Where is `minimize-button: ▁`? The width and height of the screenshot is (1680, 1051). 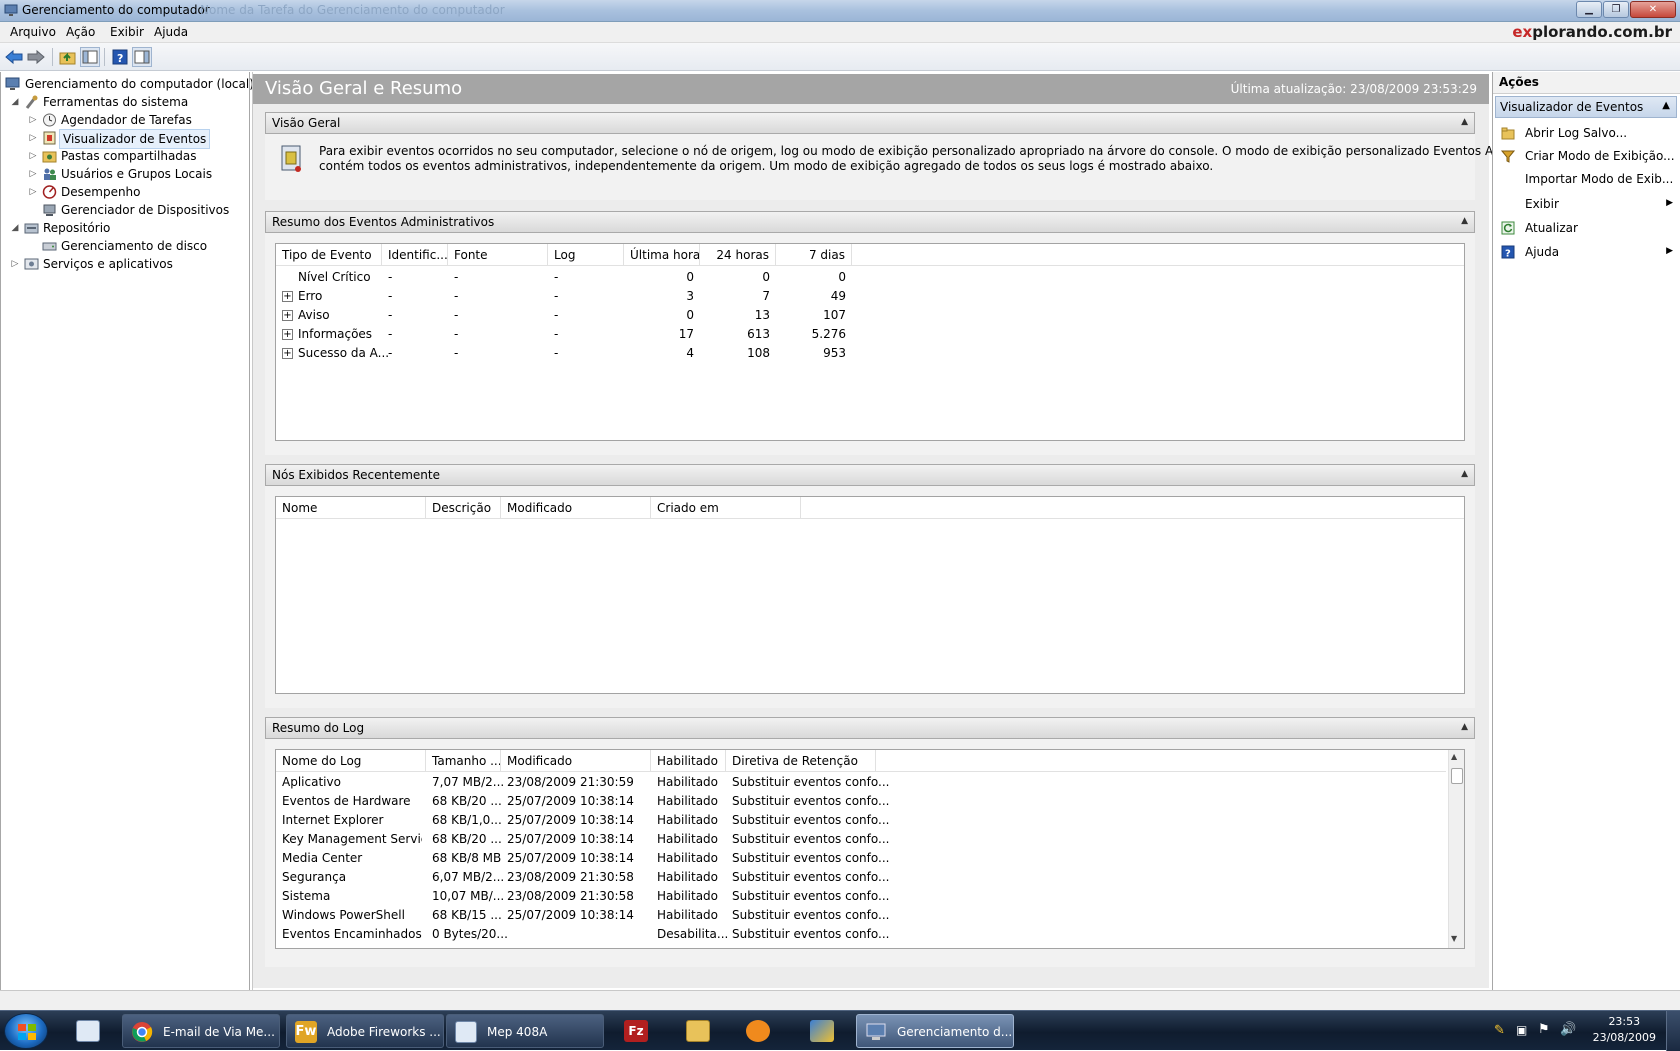
minimize-button: ▁ is located at coordinates (1589, 9).